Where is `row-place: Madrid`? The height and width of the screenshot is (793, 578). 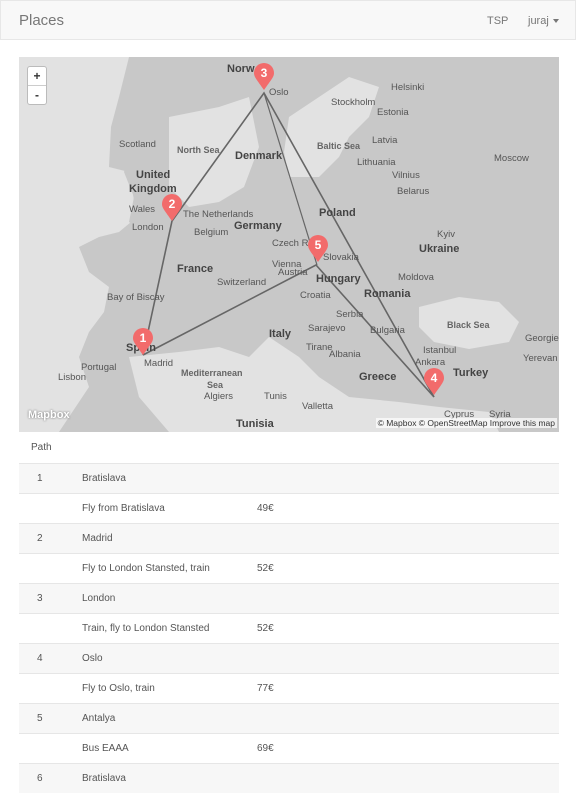 row-place: Madrid is located at coordinates (97, 538).